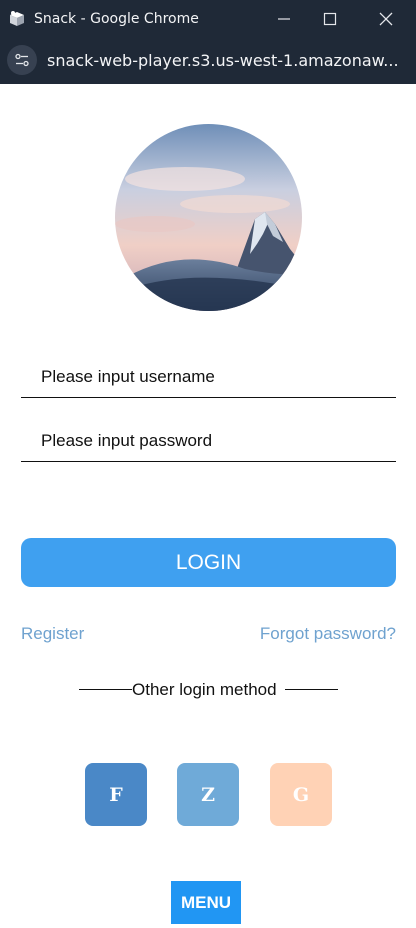 The image size is (416, 928). What do you see at coordinates (208, 19) in the screenshot?
I see `window-titlebar: Snack - Google Chrome` at bounding box center [208, 19].